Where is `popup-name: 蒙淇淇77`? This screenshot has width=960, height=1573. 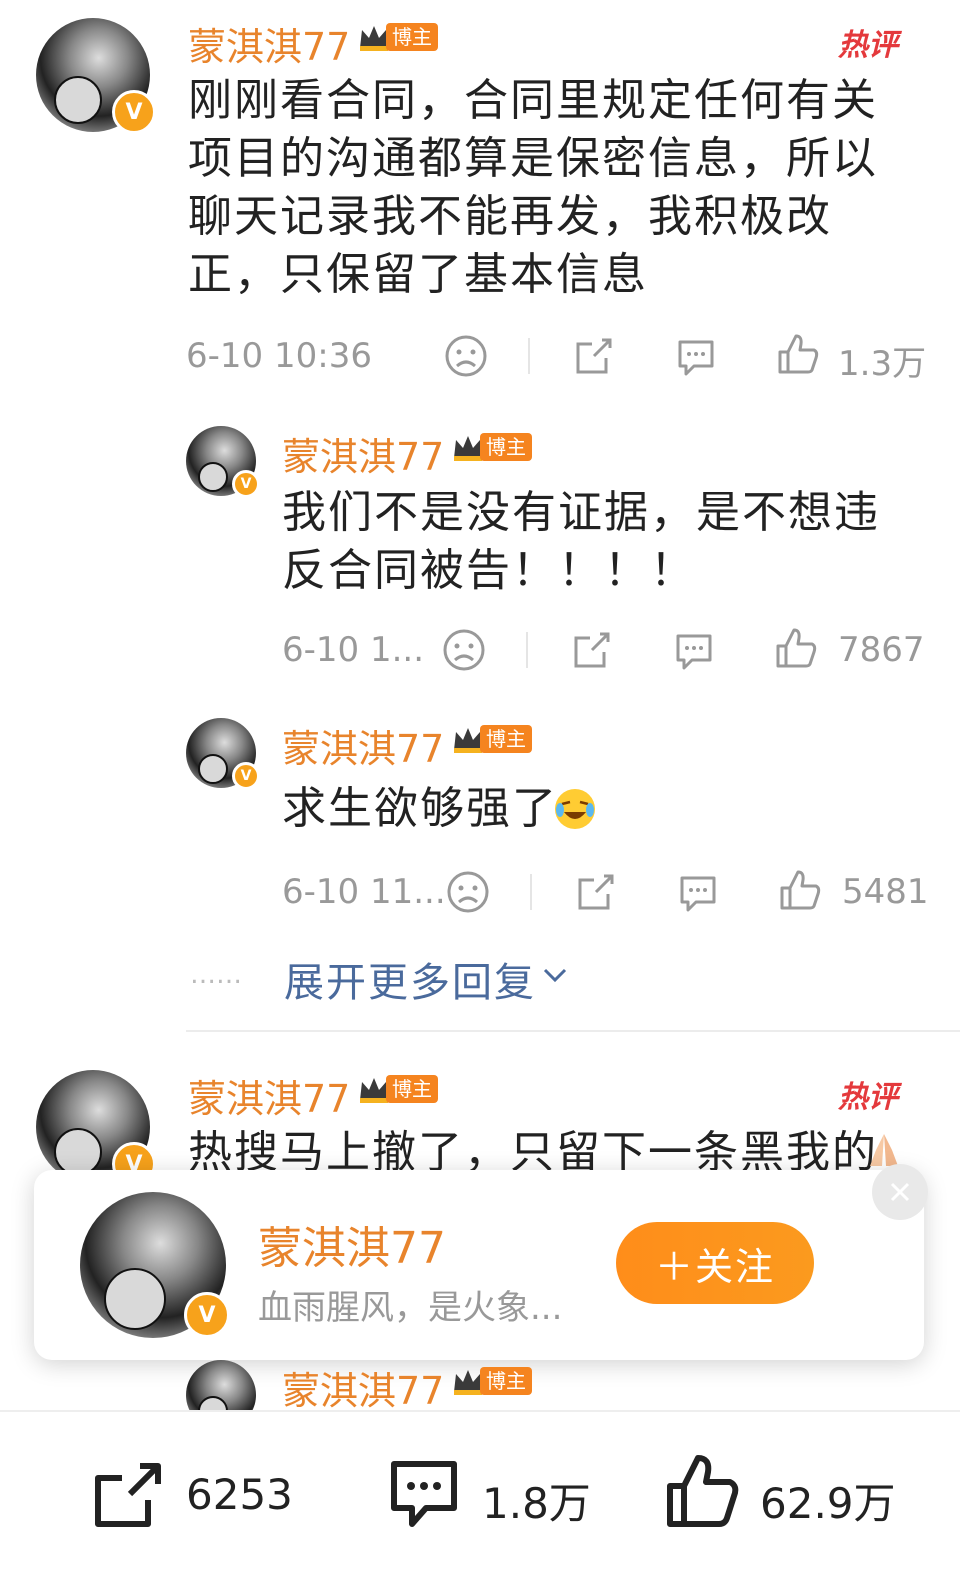 popup-name: 蒙淇淇77 is located at coordinates (352, 1244).